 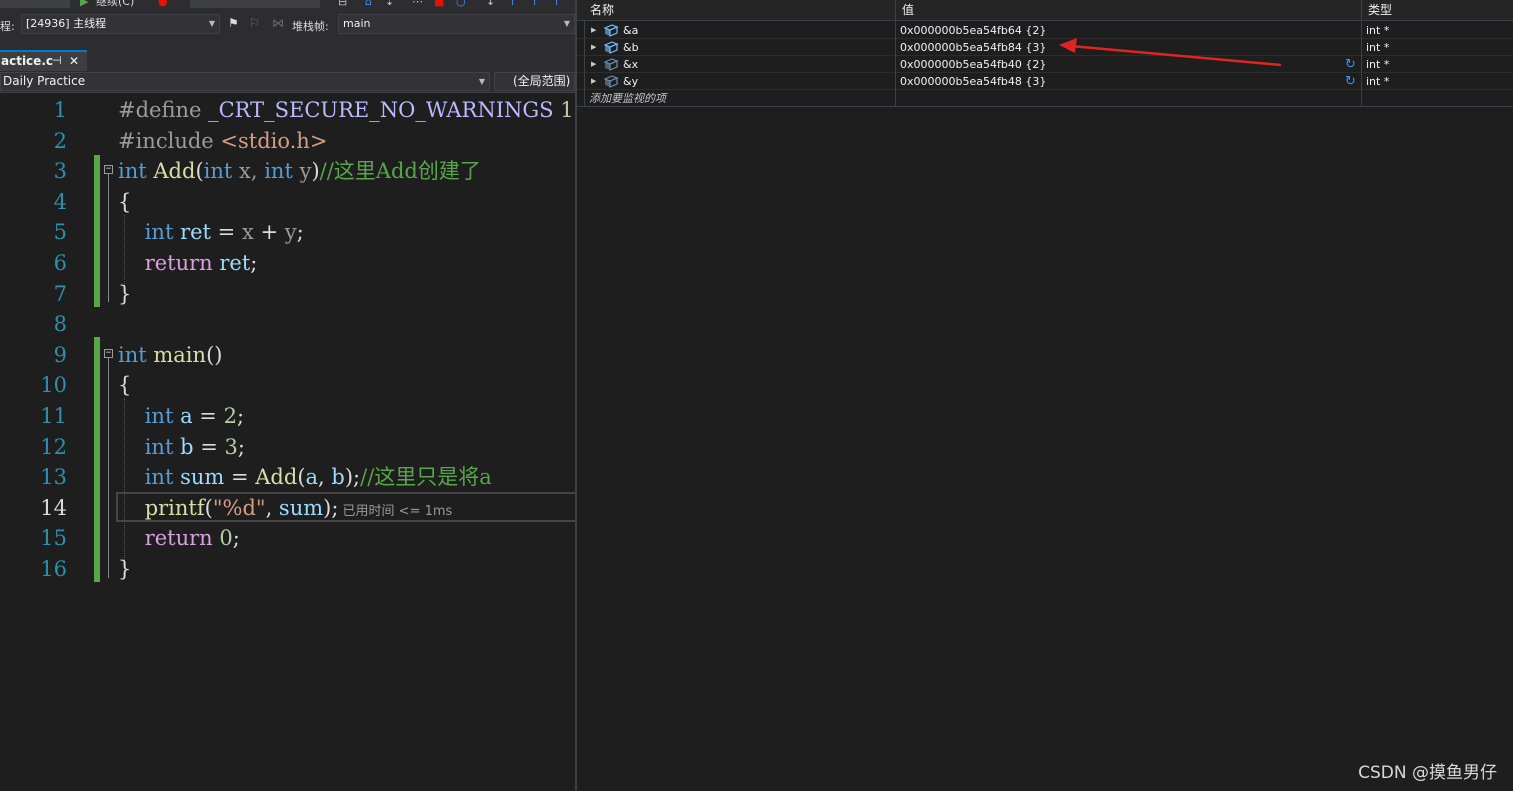 I want to click on code-token: 2, so click(x=230, y=416).